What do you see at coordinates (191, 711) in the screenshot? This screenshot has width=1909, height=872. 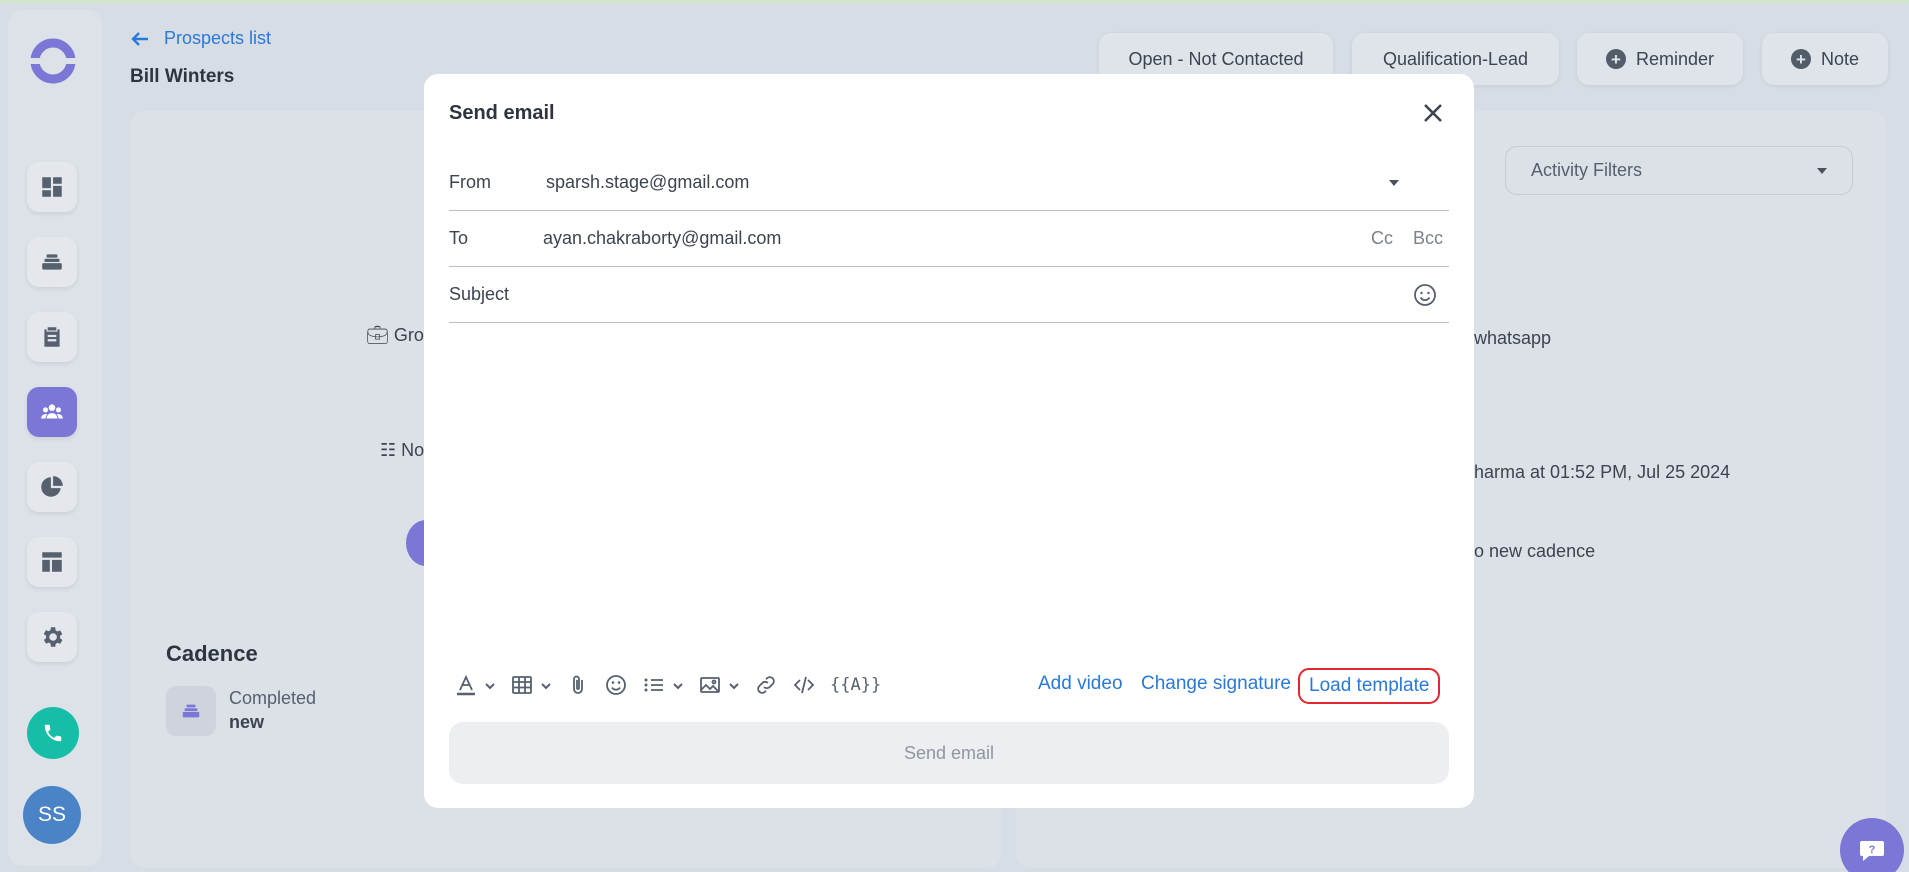 I see `cadence-item-icon` at bounding box center [191, 711].